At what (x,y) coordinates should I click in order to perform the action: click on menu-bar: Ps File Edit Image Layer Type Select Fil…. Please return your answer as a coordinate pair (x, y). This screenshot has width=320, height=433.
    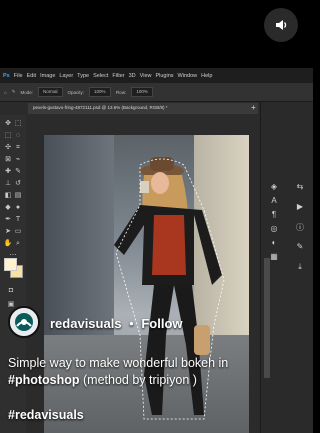
    Looking at the image, I should click on (156, 75).